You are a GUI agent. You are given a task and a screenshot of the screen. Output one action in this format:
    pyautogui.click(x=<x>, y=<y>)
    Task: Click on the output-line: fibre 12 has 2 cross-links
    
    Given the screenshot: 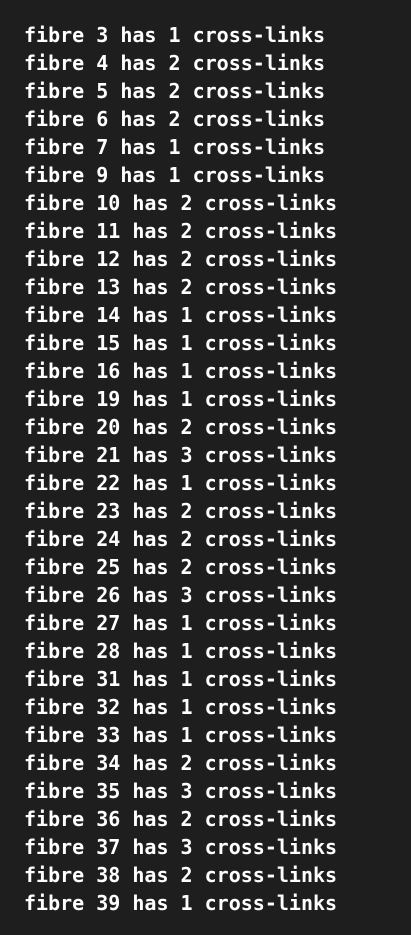 What is the action you would take?
    pyautogui.click(x=181, y=259)
    